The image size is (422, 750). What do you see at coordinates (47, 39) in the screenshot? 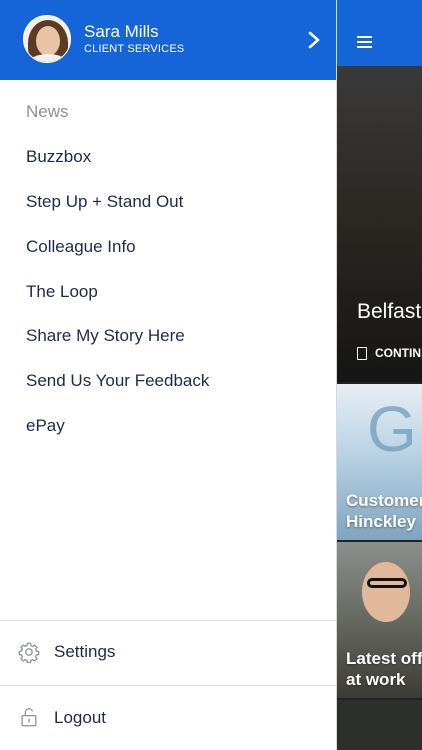
I see `avatar` at bounding box center [47, 39].